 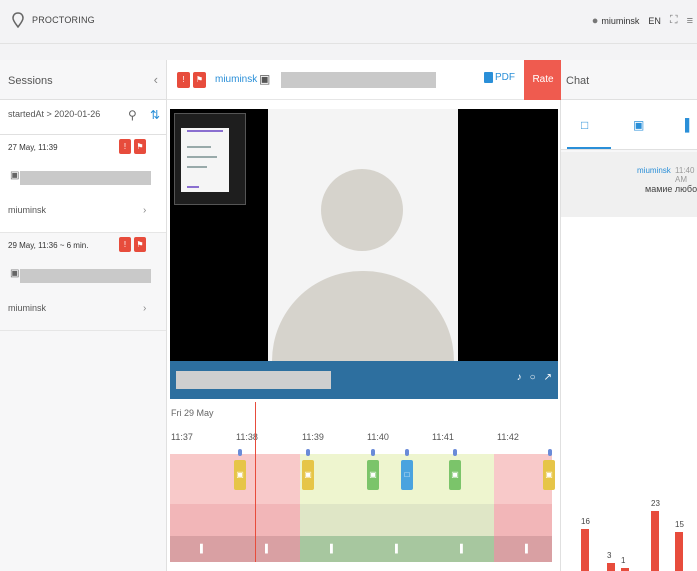 I want to click on timeline-tick: 11:39, so click(x=313, y=437).